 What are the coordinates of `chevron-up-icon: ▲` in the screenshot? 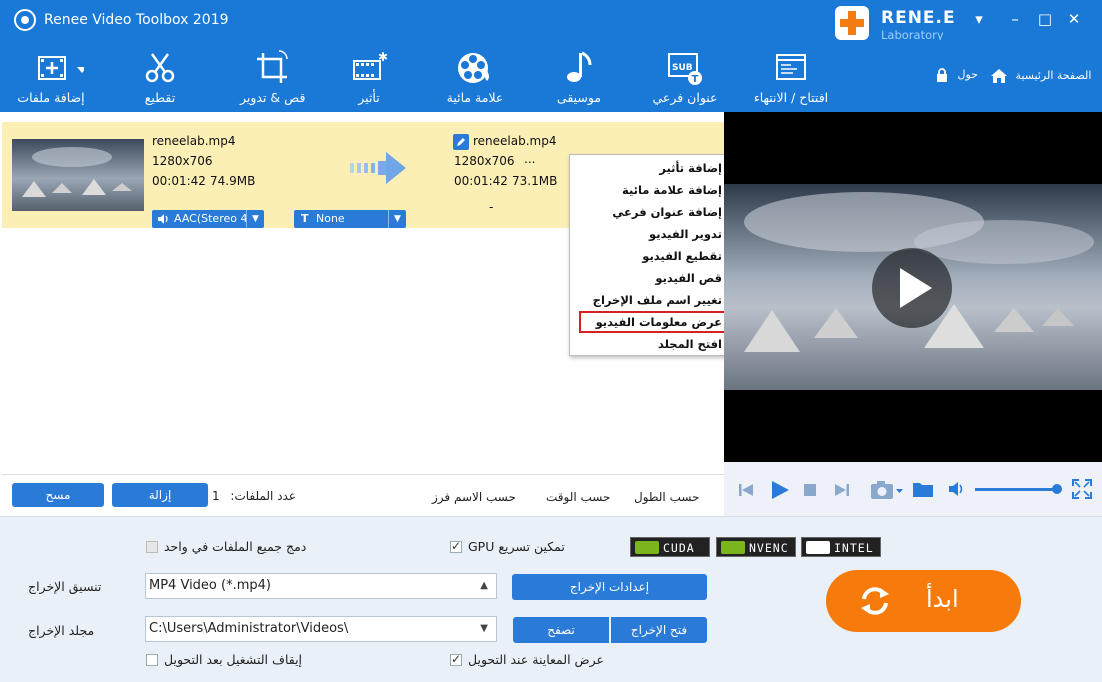 It's located at (484, 585).